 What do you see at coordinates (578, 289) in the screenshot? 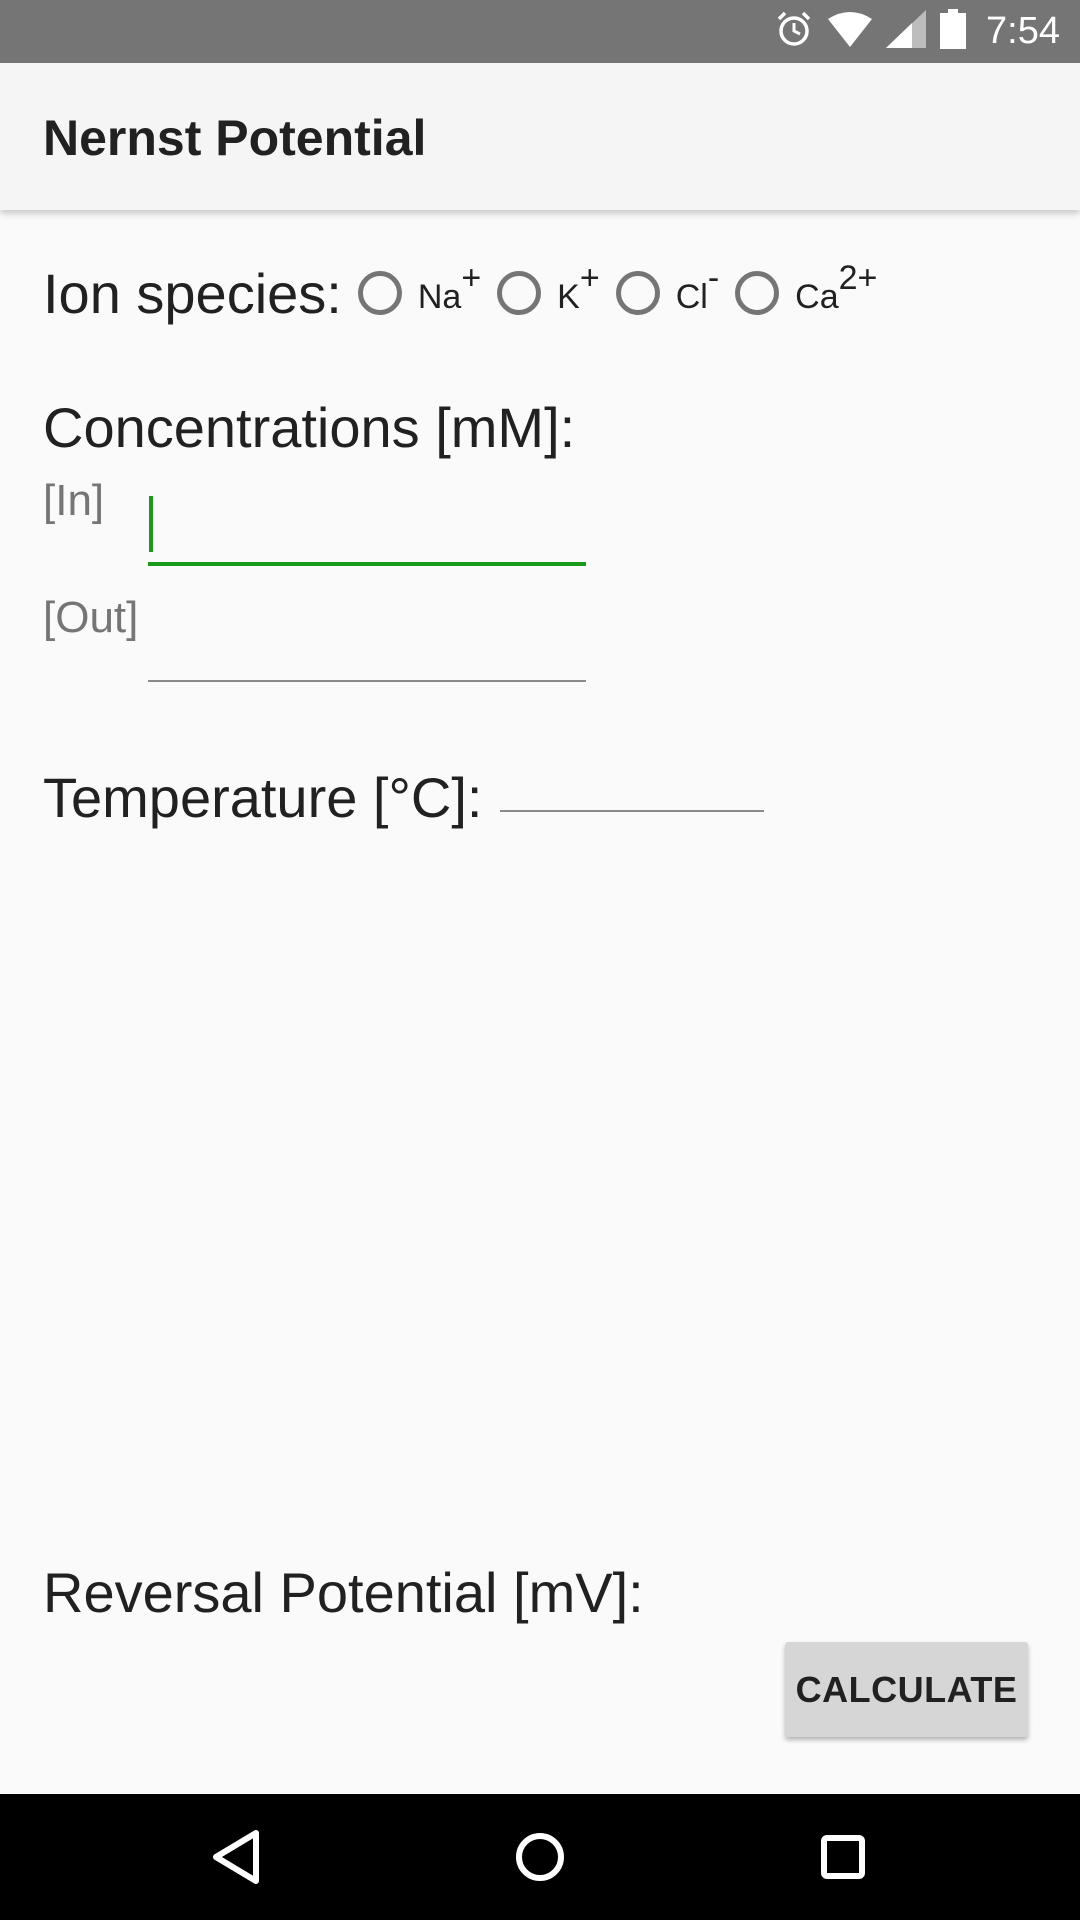
I see `radio-label-k: K+` at bounding box center [578, 289].